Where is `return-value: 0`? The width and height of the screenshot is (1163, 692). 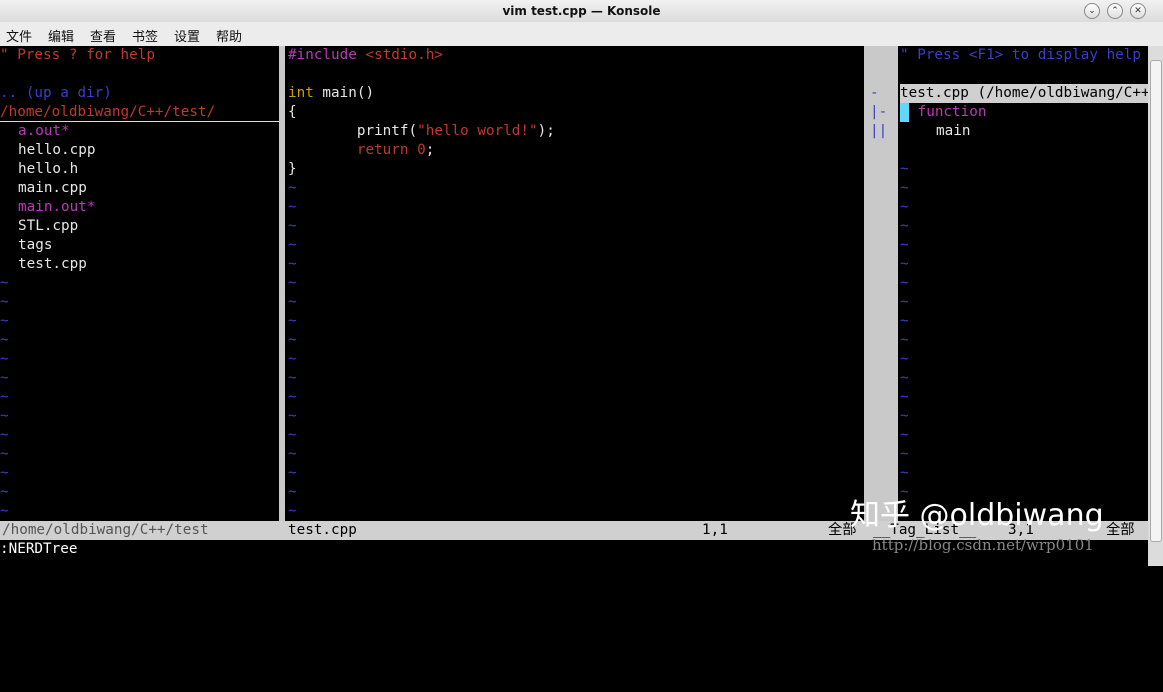
return-value: 0 is located at coordinates (421, 150).